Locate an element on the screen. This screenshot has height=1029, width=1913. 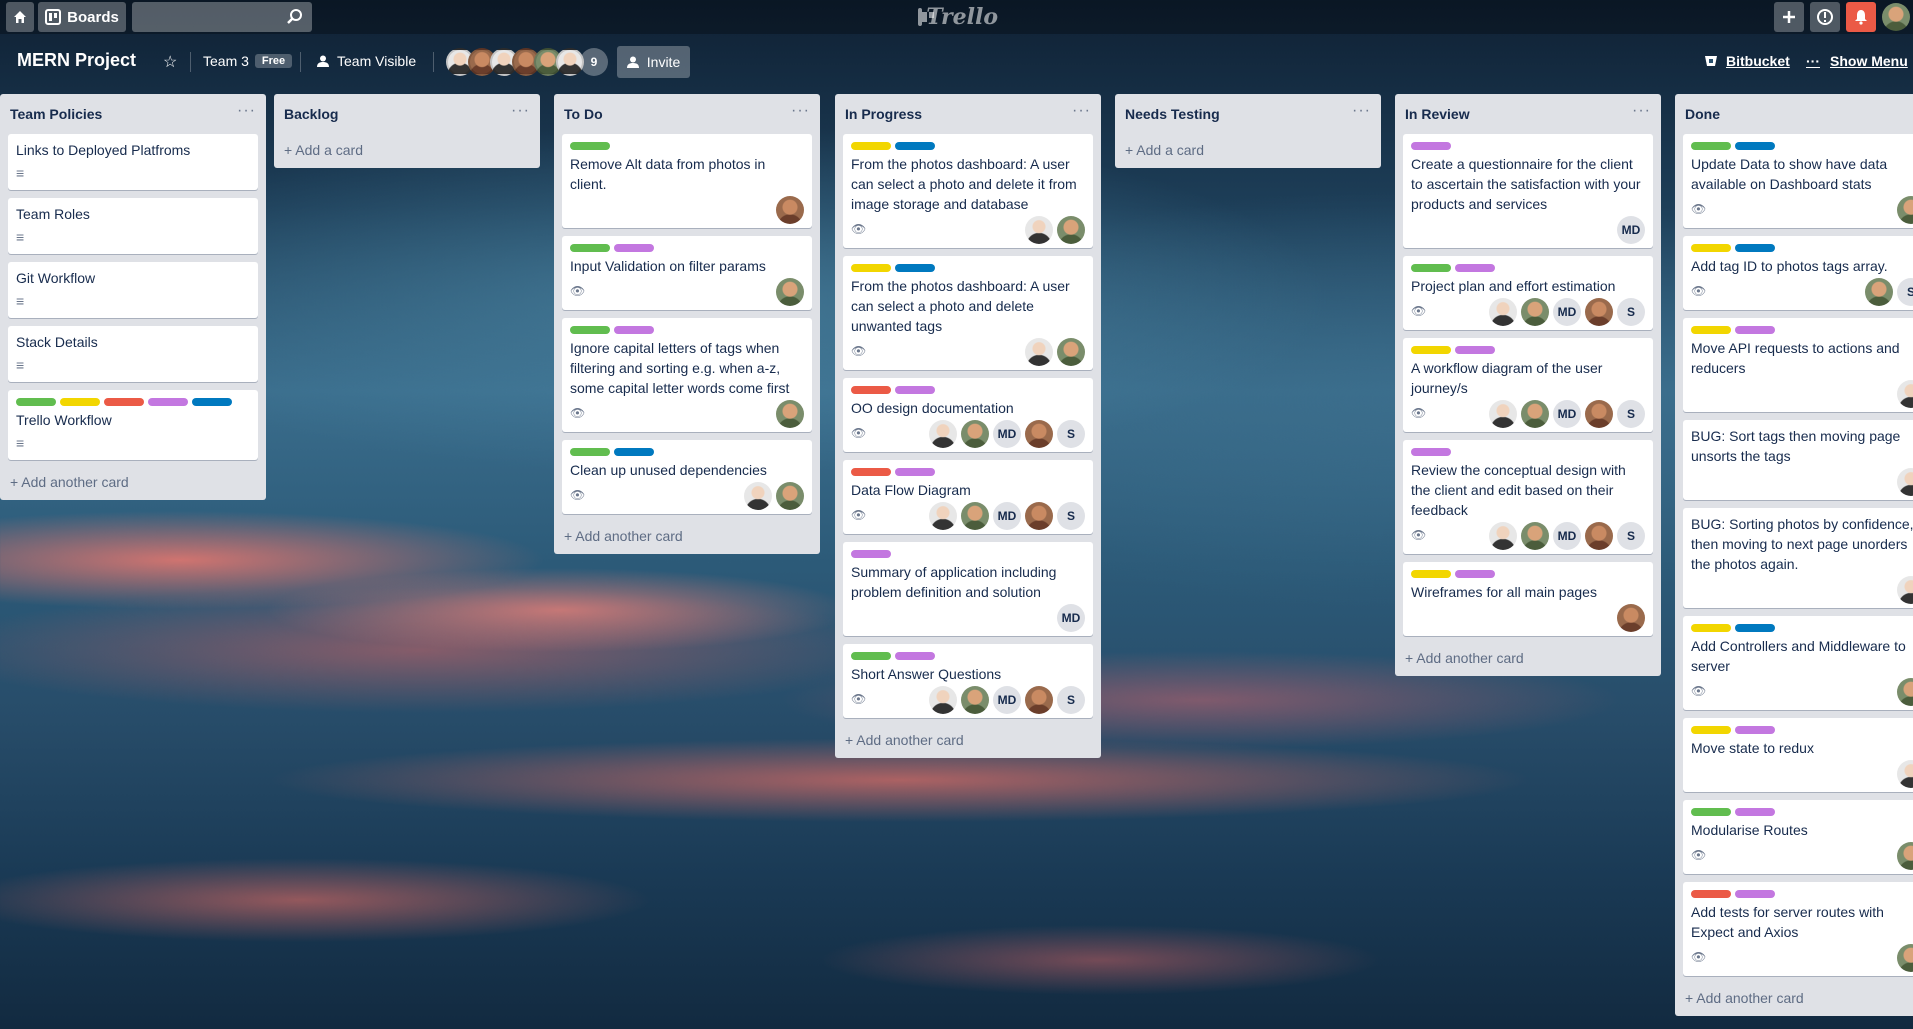
card: Clean up unused dependencies 👁 is located at coordinates (687, 477).